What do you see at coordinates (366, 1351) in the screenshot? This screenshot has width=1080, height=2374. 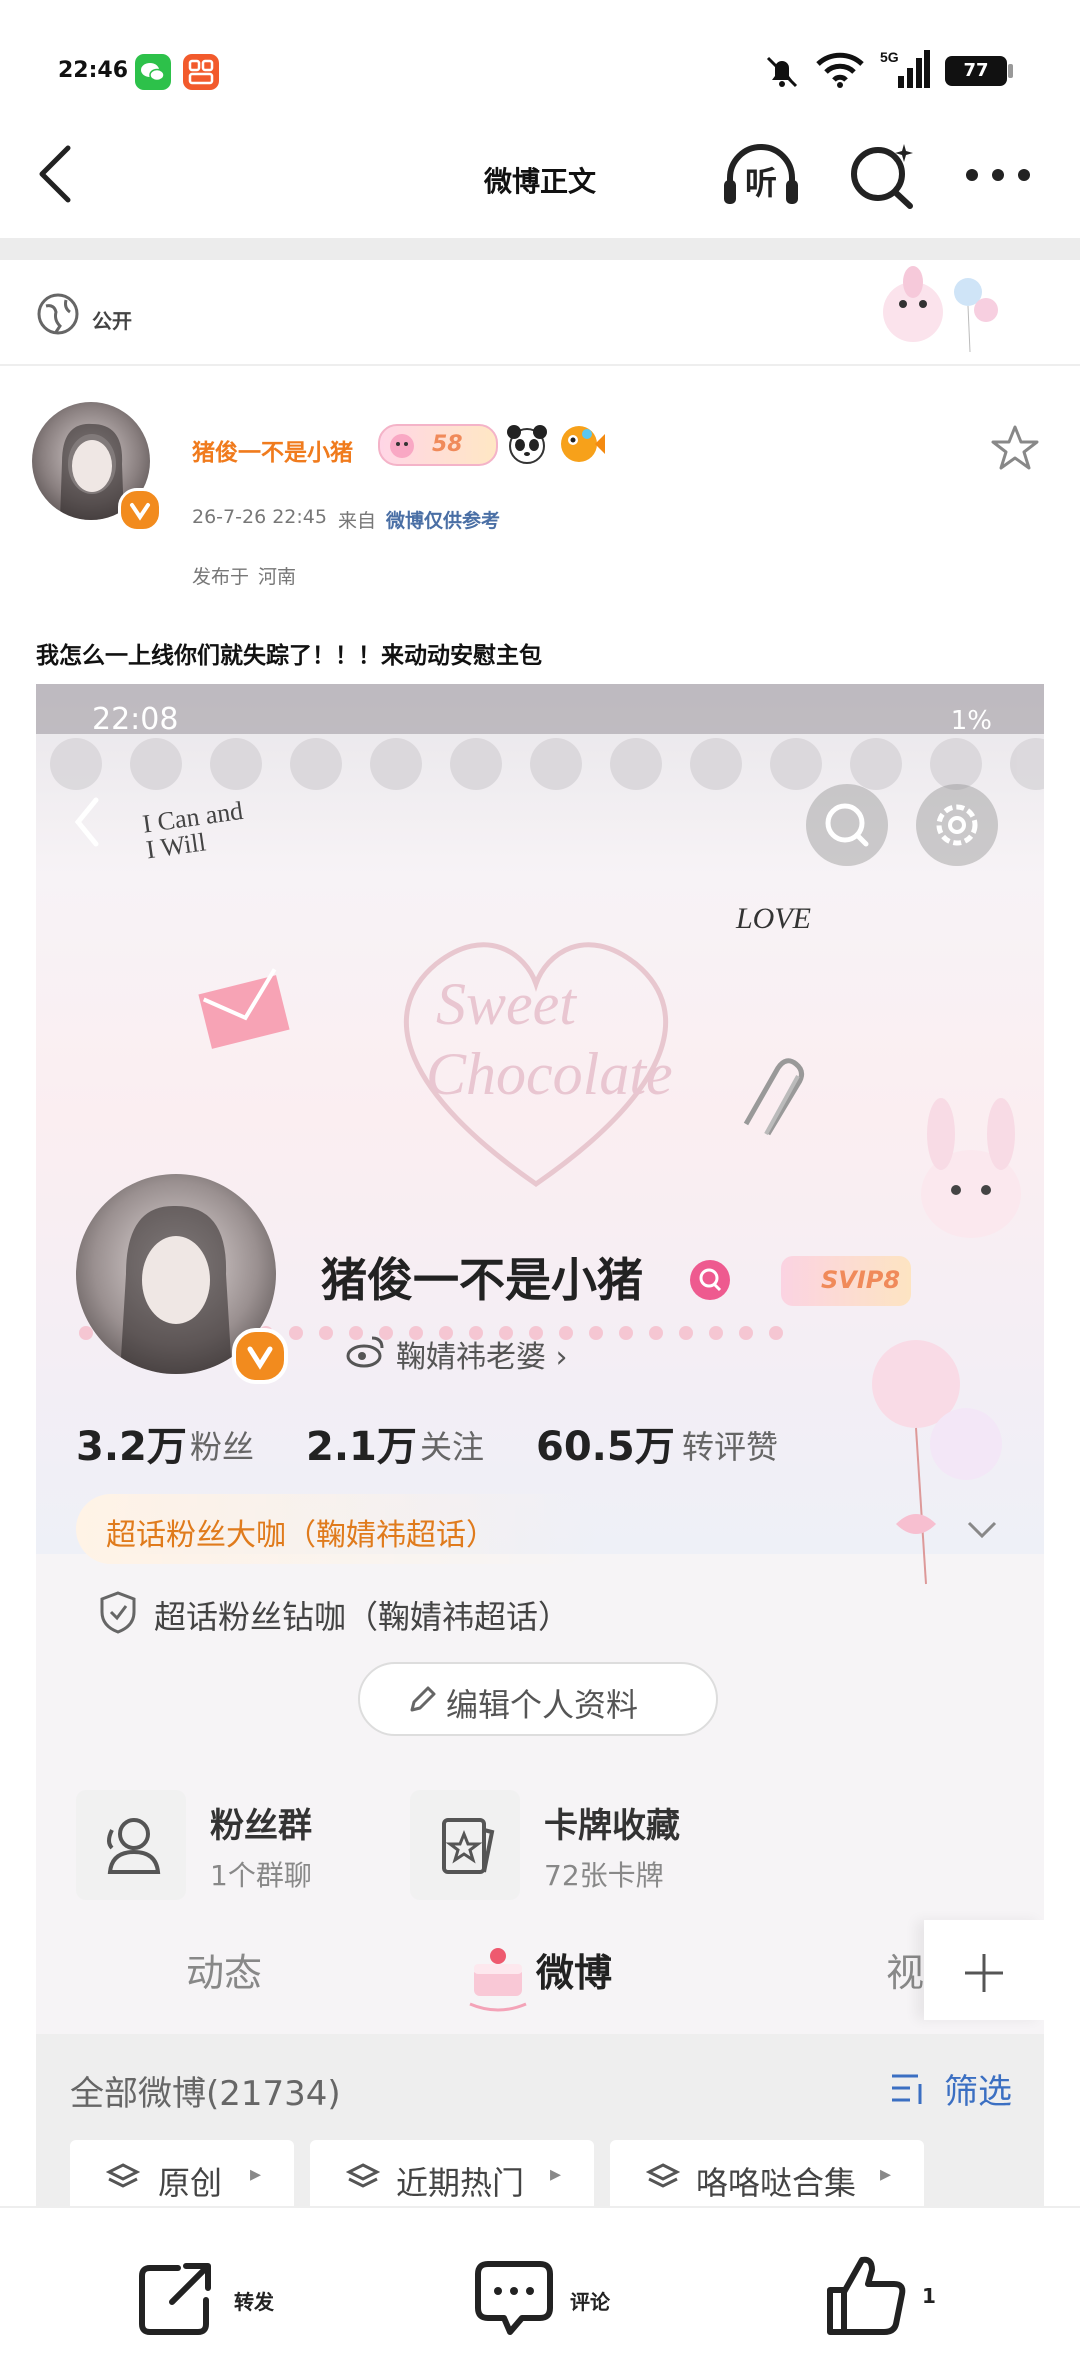 I see `weibo-logo-icon` at bounding box center [366, 1351].